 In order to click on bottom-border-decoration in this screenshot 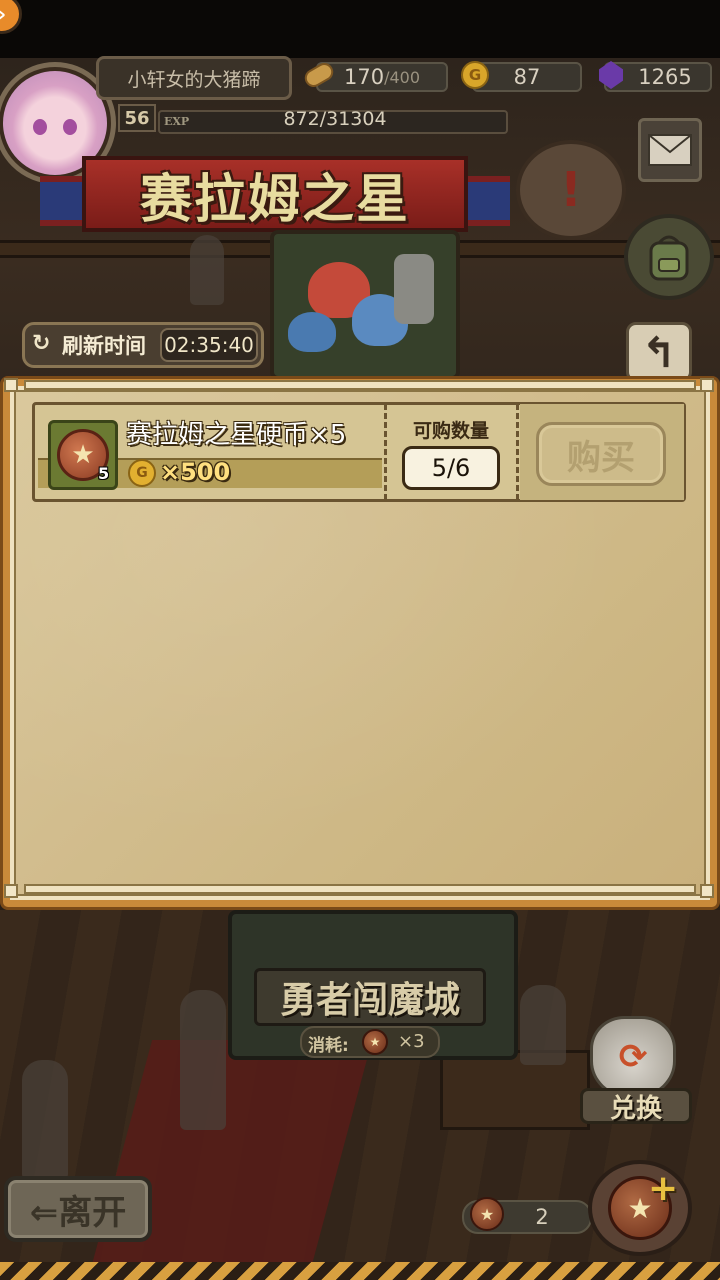, I will do `click(360, 1271)`.